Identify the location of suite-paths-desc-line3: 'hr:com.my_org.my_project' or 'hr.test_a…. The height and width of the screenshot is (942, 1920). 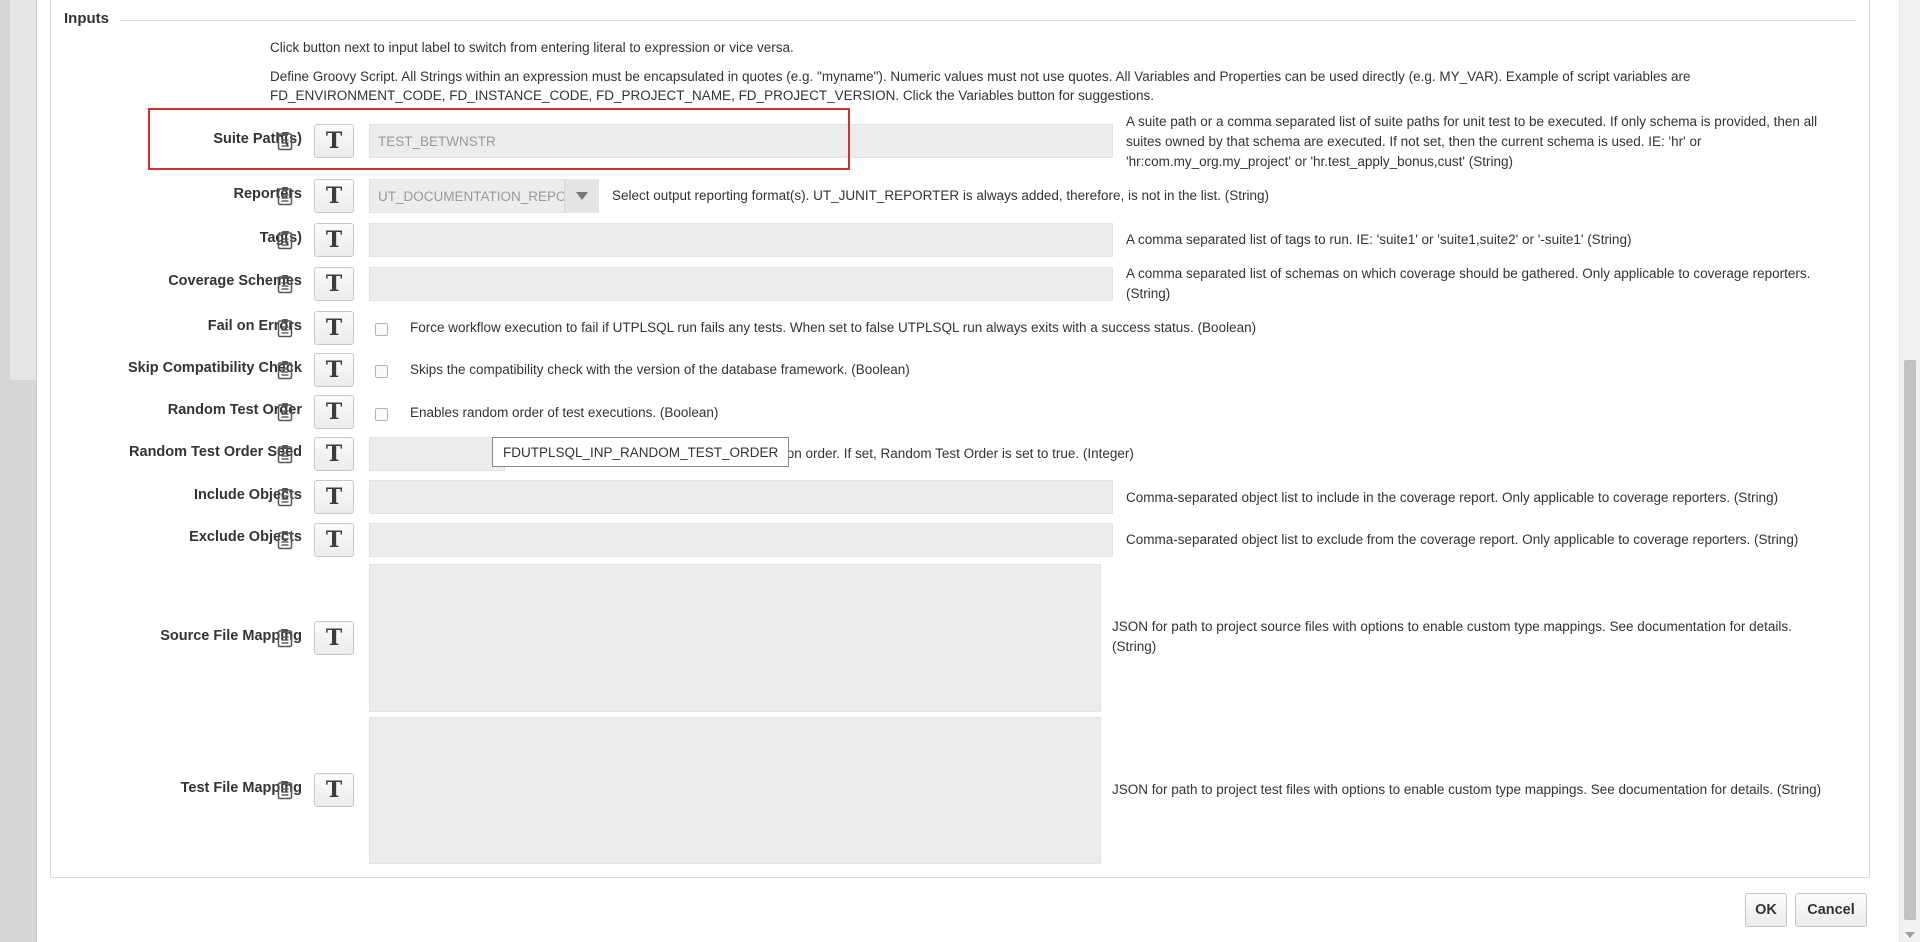
(1319, 161).